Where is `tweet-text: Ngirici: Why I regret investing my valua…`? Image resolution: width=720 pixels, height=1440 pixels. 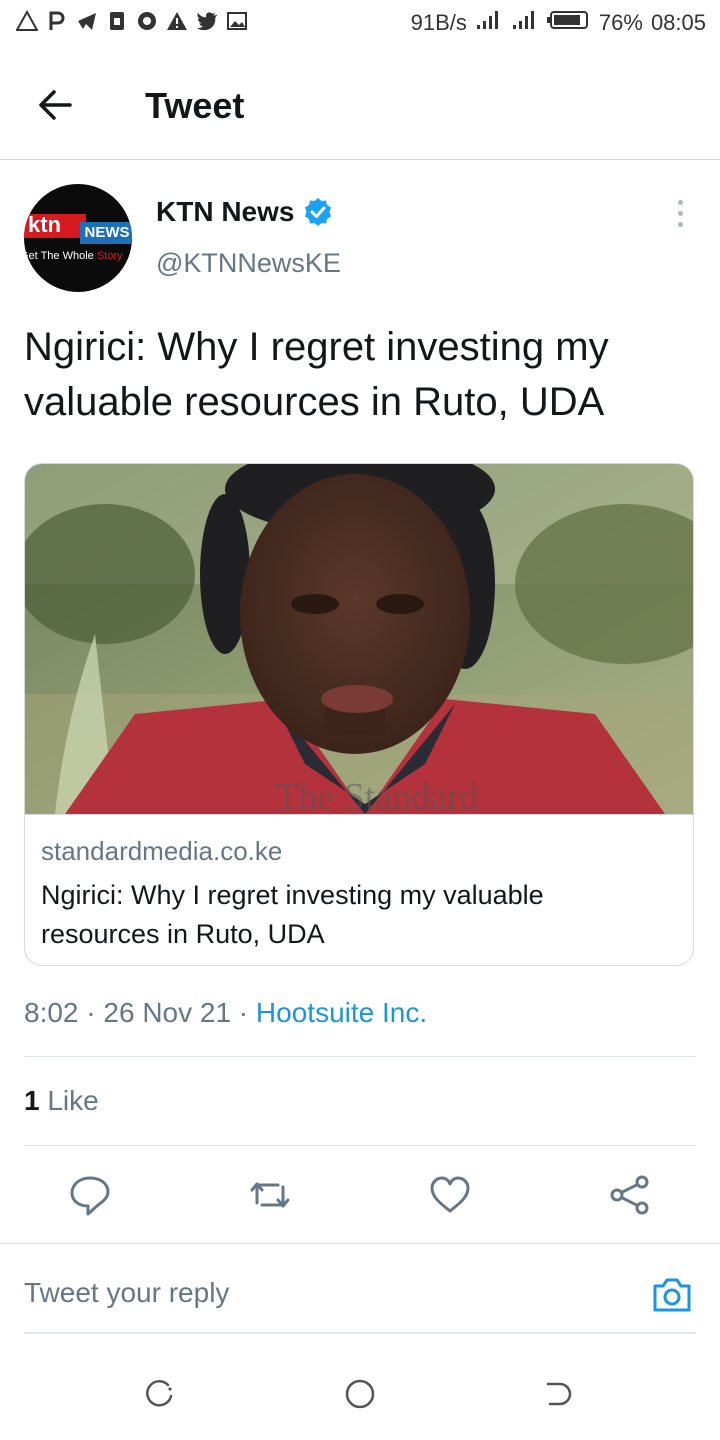 tweet-text: Ngirici: Why I regret investing my valua… is located at coordinates (316, 374).